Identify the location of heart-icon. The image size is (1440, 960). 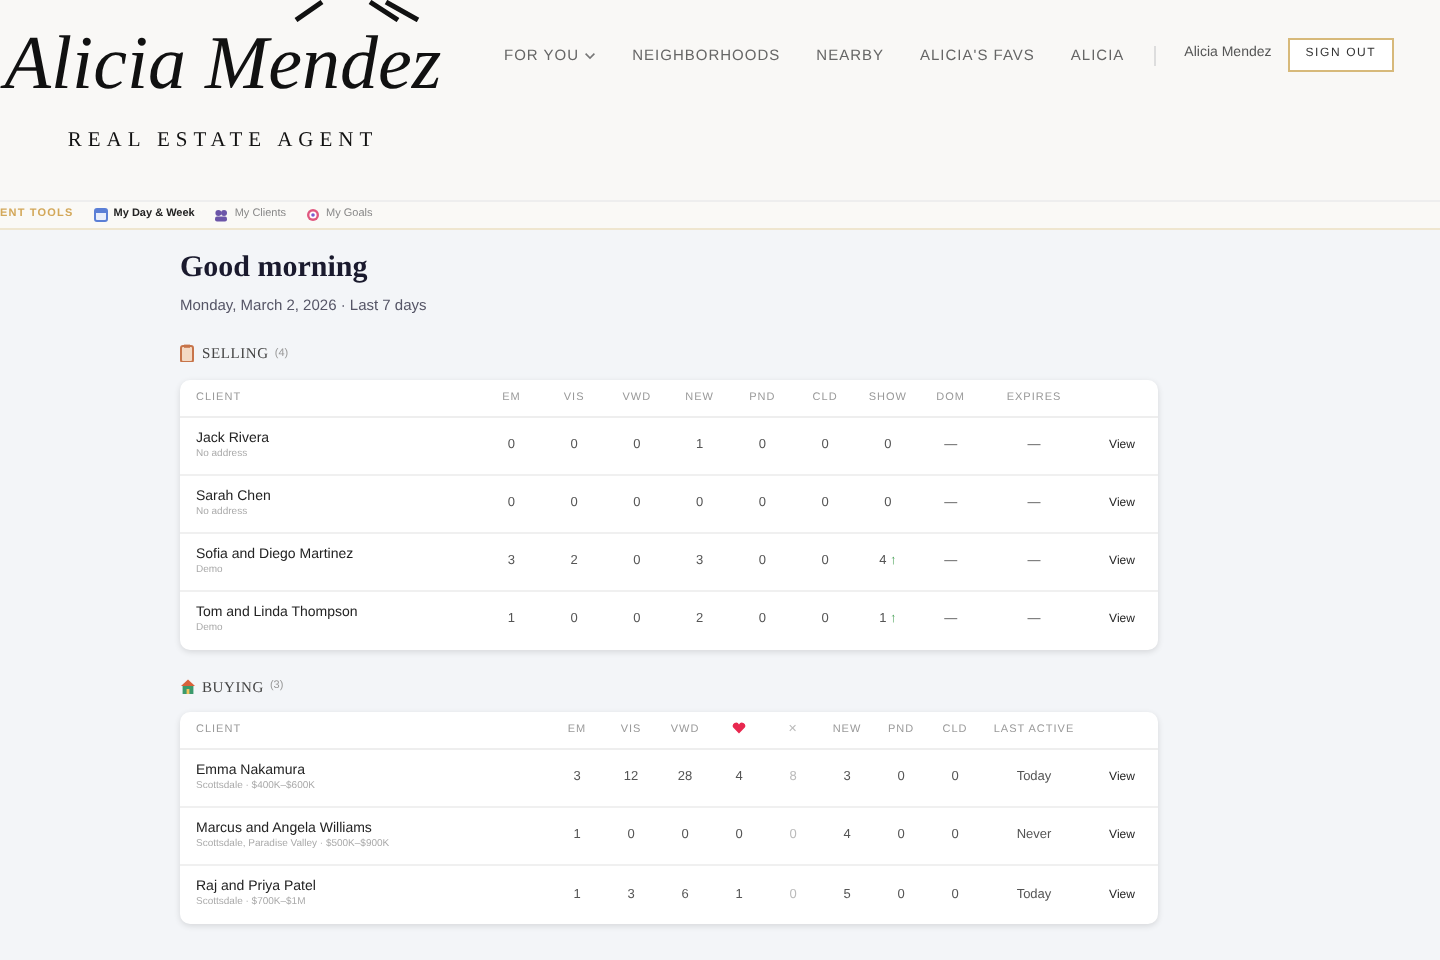
(739, 728).